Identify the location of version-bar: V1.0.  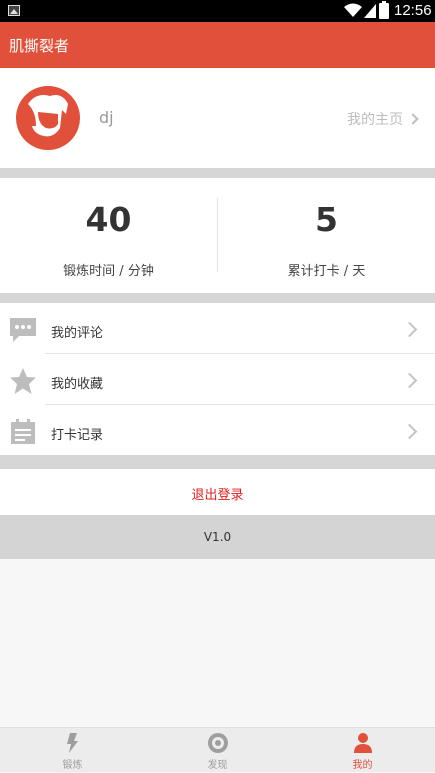
(217, 537).